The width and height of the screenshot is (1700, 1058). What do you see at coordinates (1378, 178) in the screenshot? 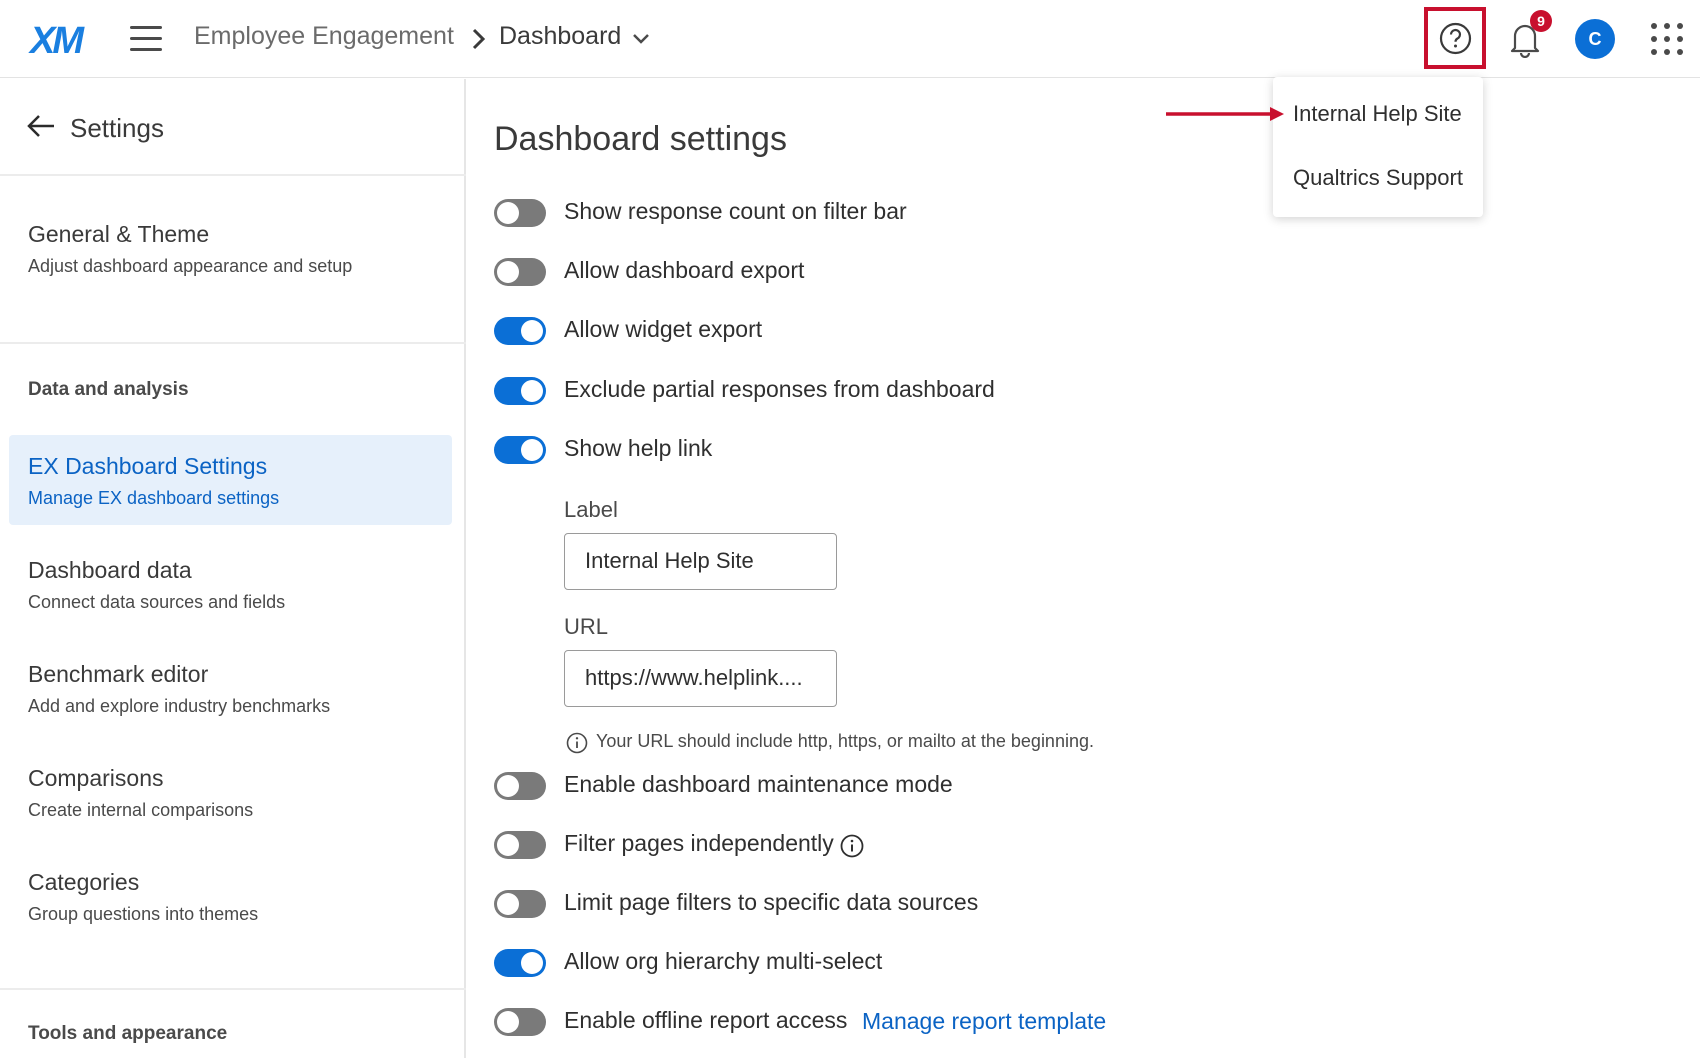
I see `help-menu-item-support: Qualtrics Support` at bounding box center [1378, 178].